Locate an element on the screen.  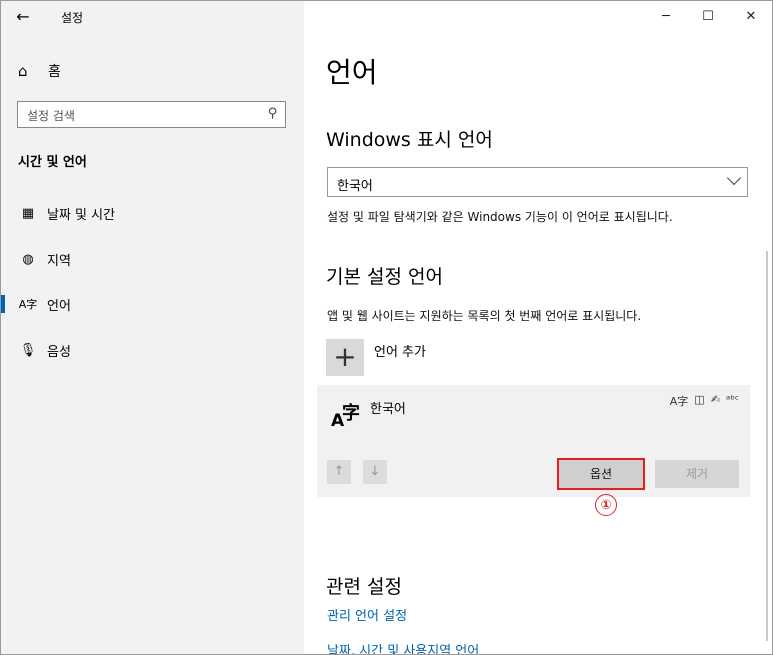
calendar-clock-icon: ▦ is located at coordinates (28, 213).